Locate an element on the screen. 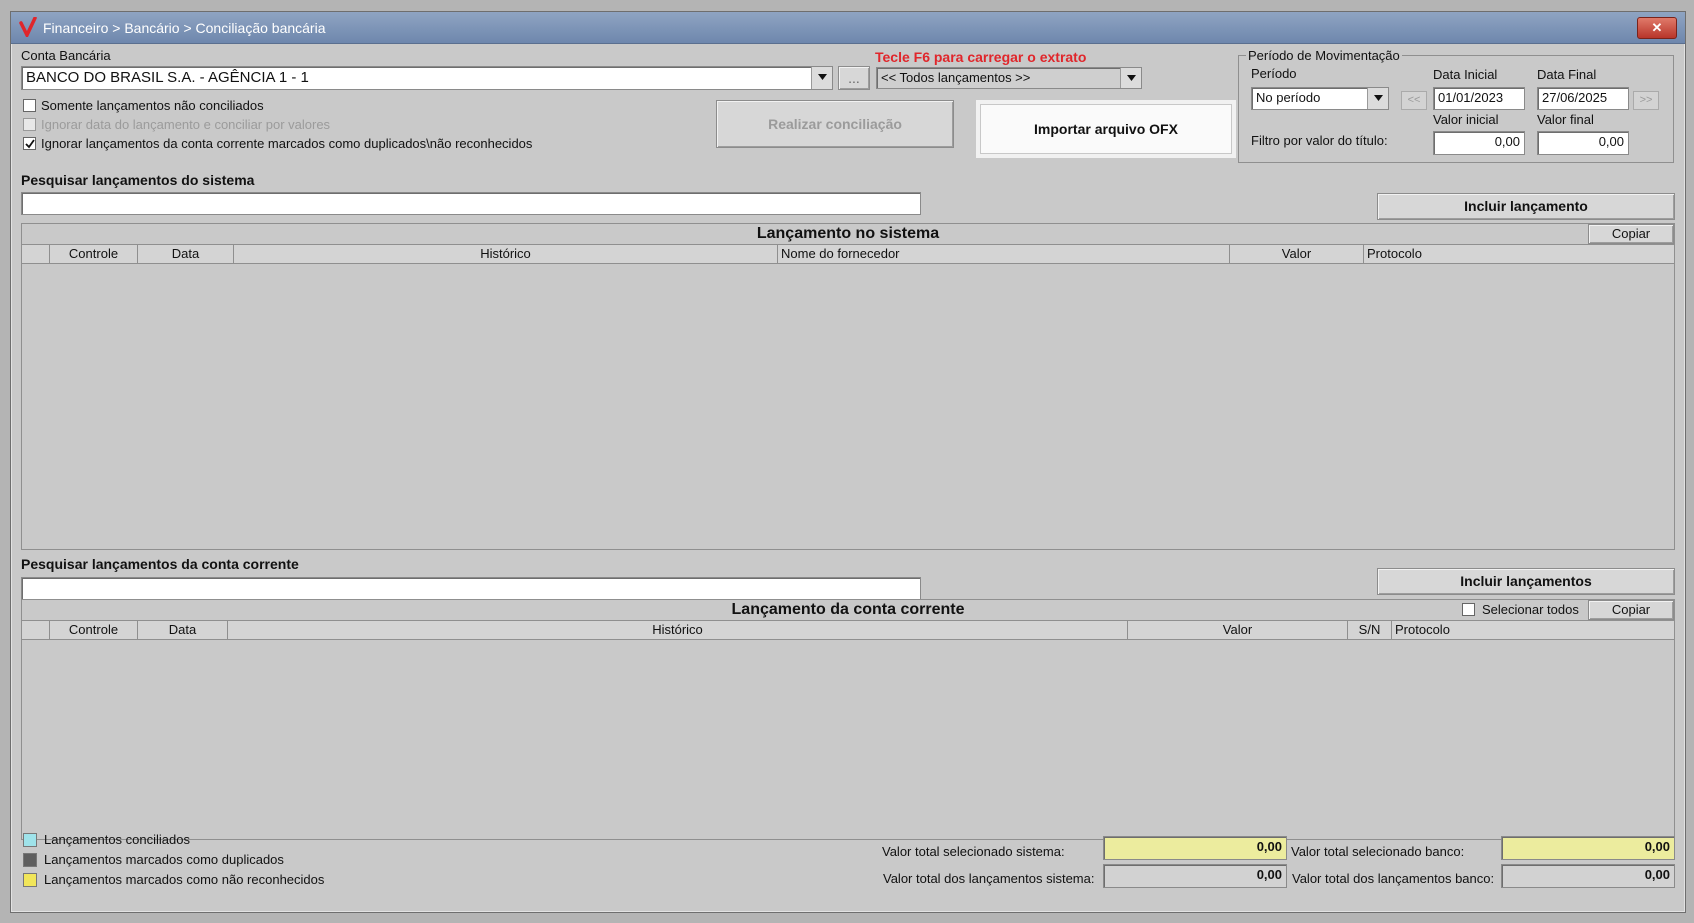 Image resolution: width=1694 pixels, height=923 pixels. sistema-search-label: Pesquisar lançamentos do sistema is located at coordinates (138, 180).